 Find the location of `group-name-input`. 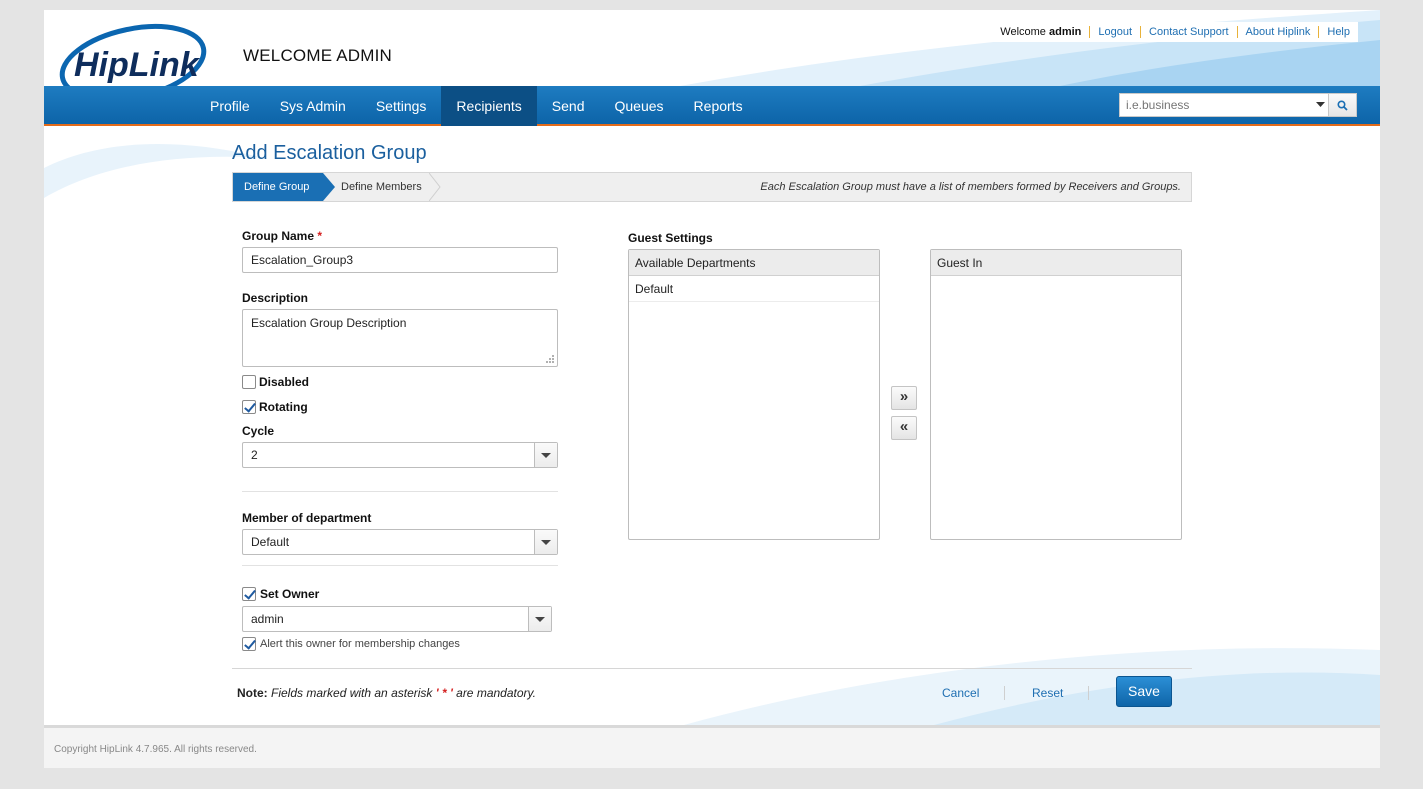

group-name-input is located at coordinates (400, 260).